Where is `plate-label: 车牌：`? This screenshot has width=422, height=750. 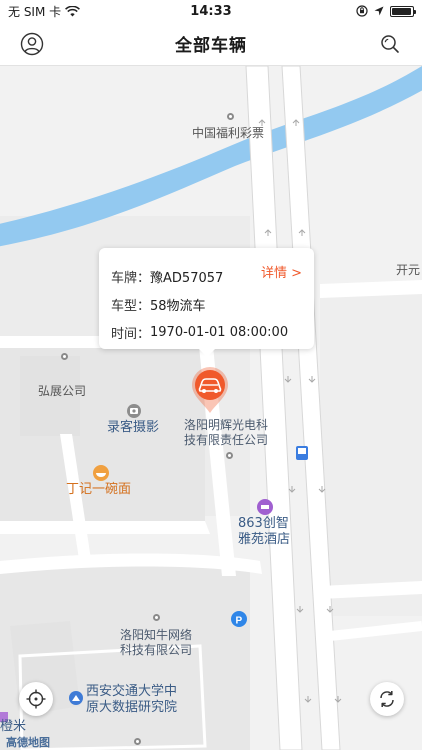
plate-label: 车牌： is located at coordinates (131, 278).